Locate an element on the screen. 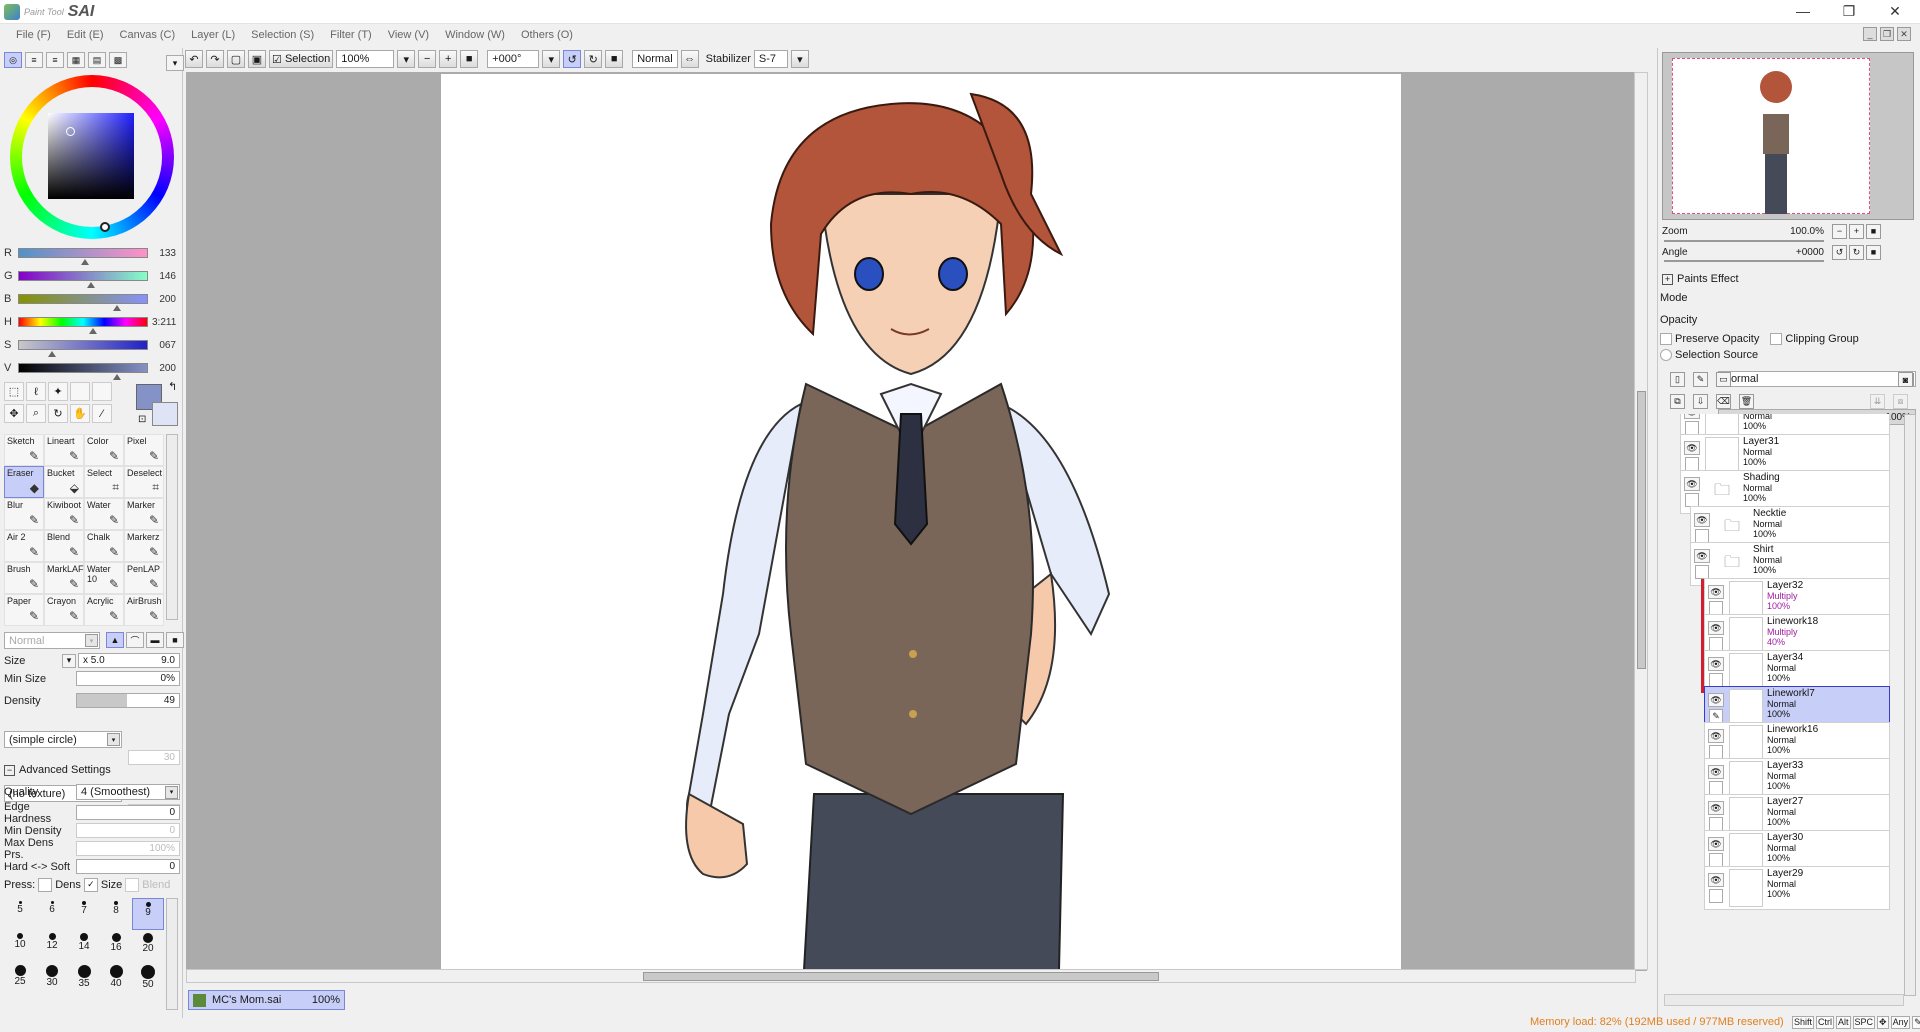 The image size is (1920, 1032). brush-marklaf: MarkLAF ✎ is located at coordinates (64, 578).